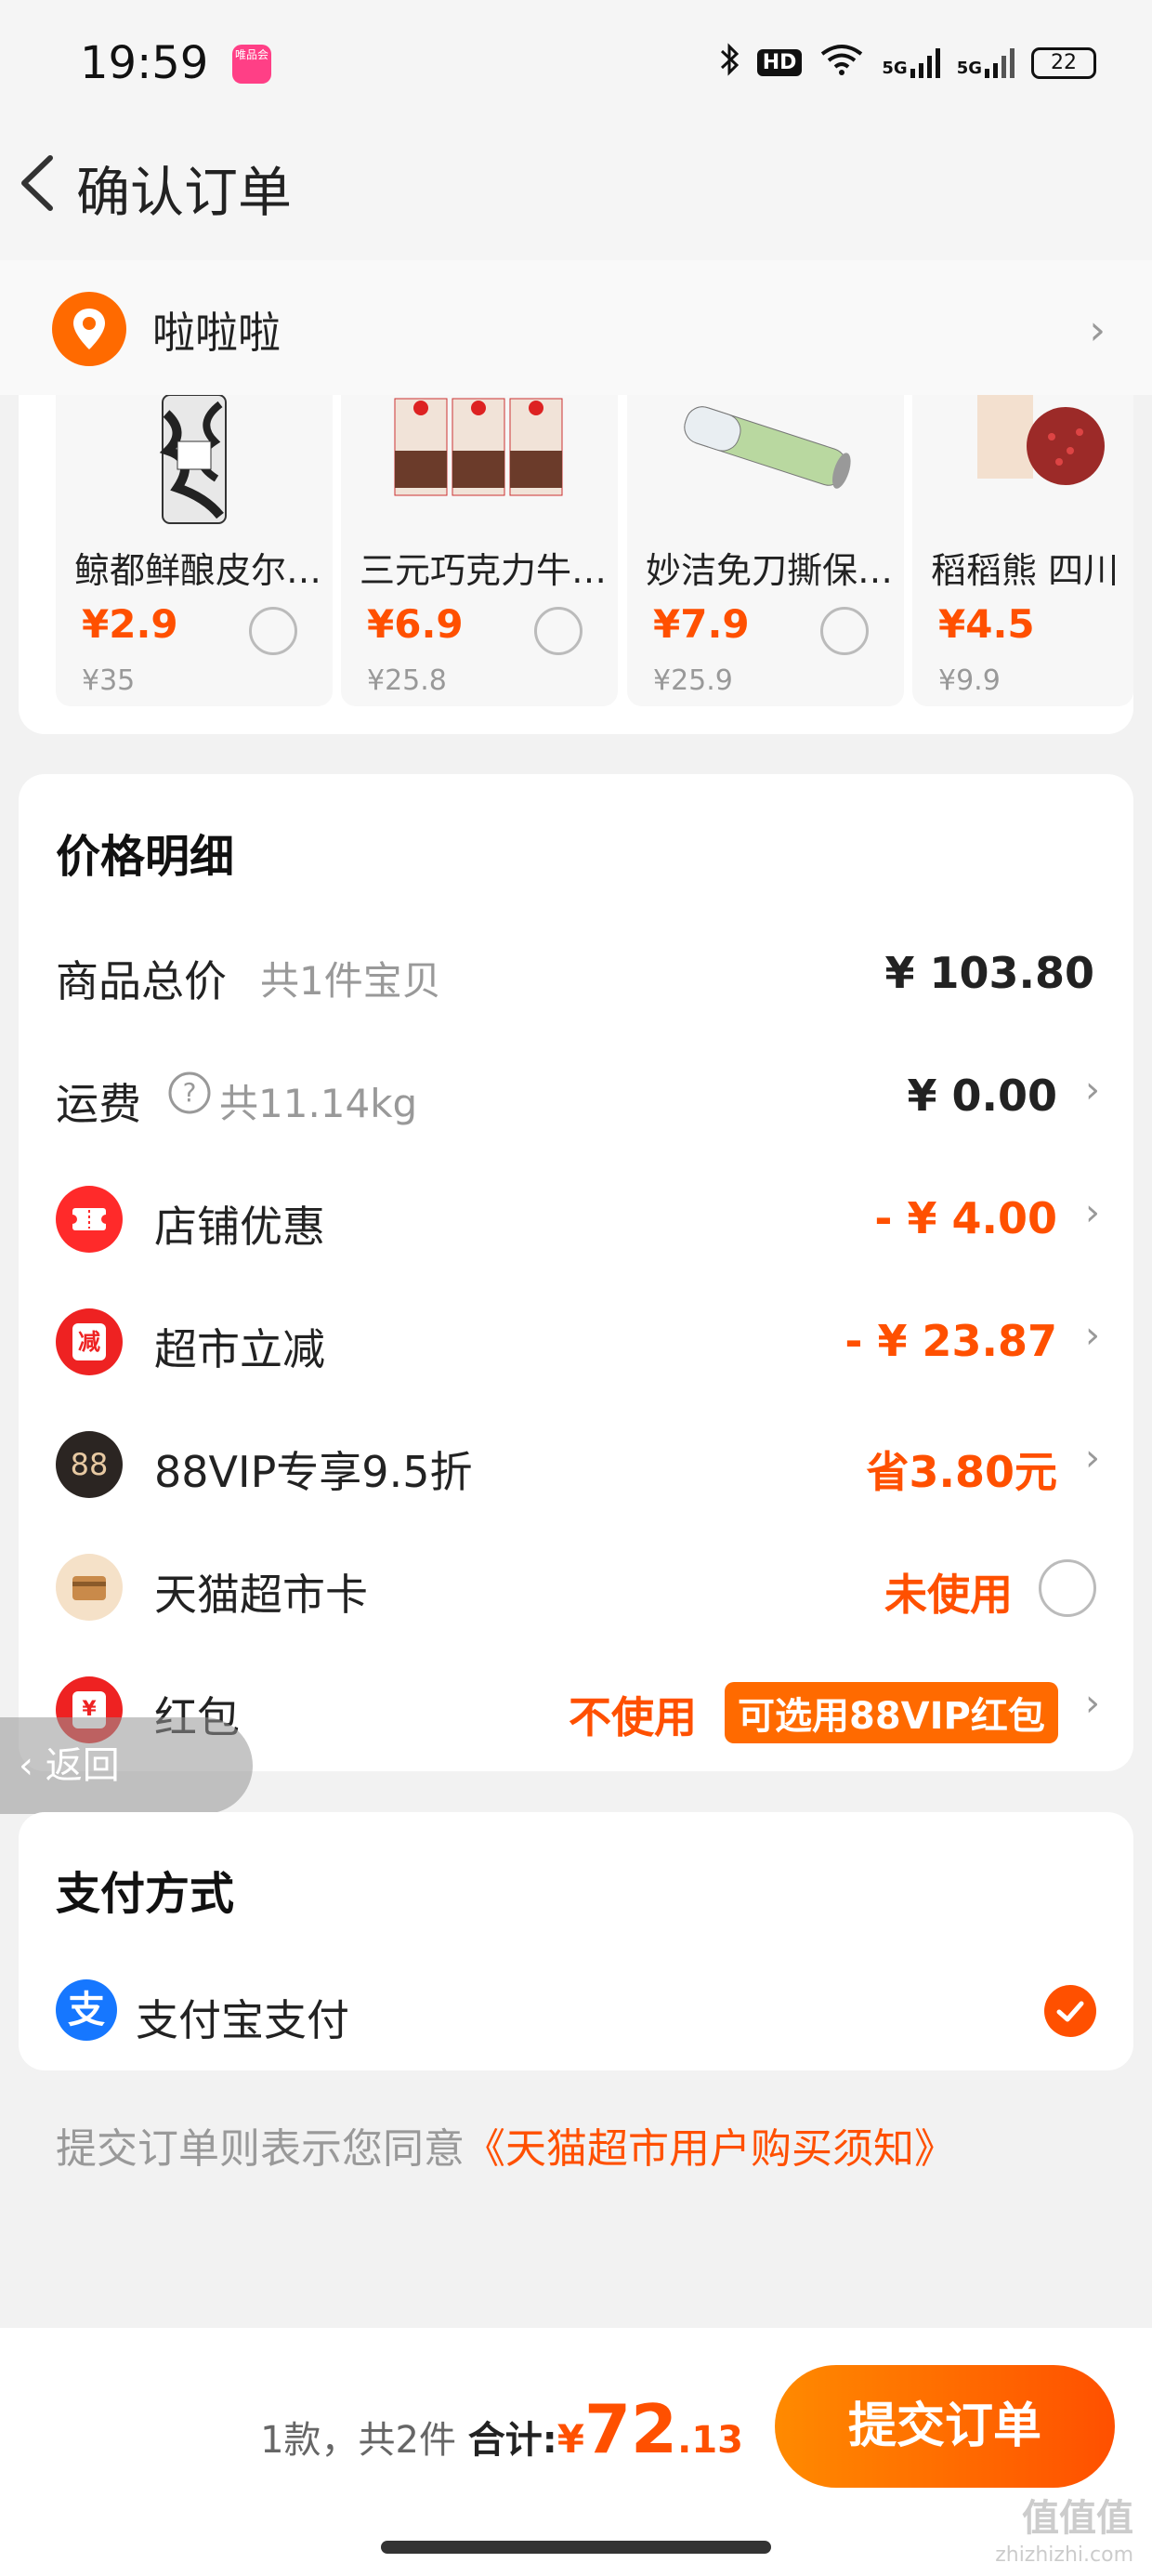  What do you see at coordinates (358, 2440) in the screenshot?
I see `item-count: 1款，共2件` at bounding box center [358, 2440].